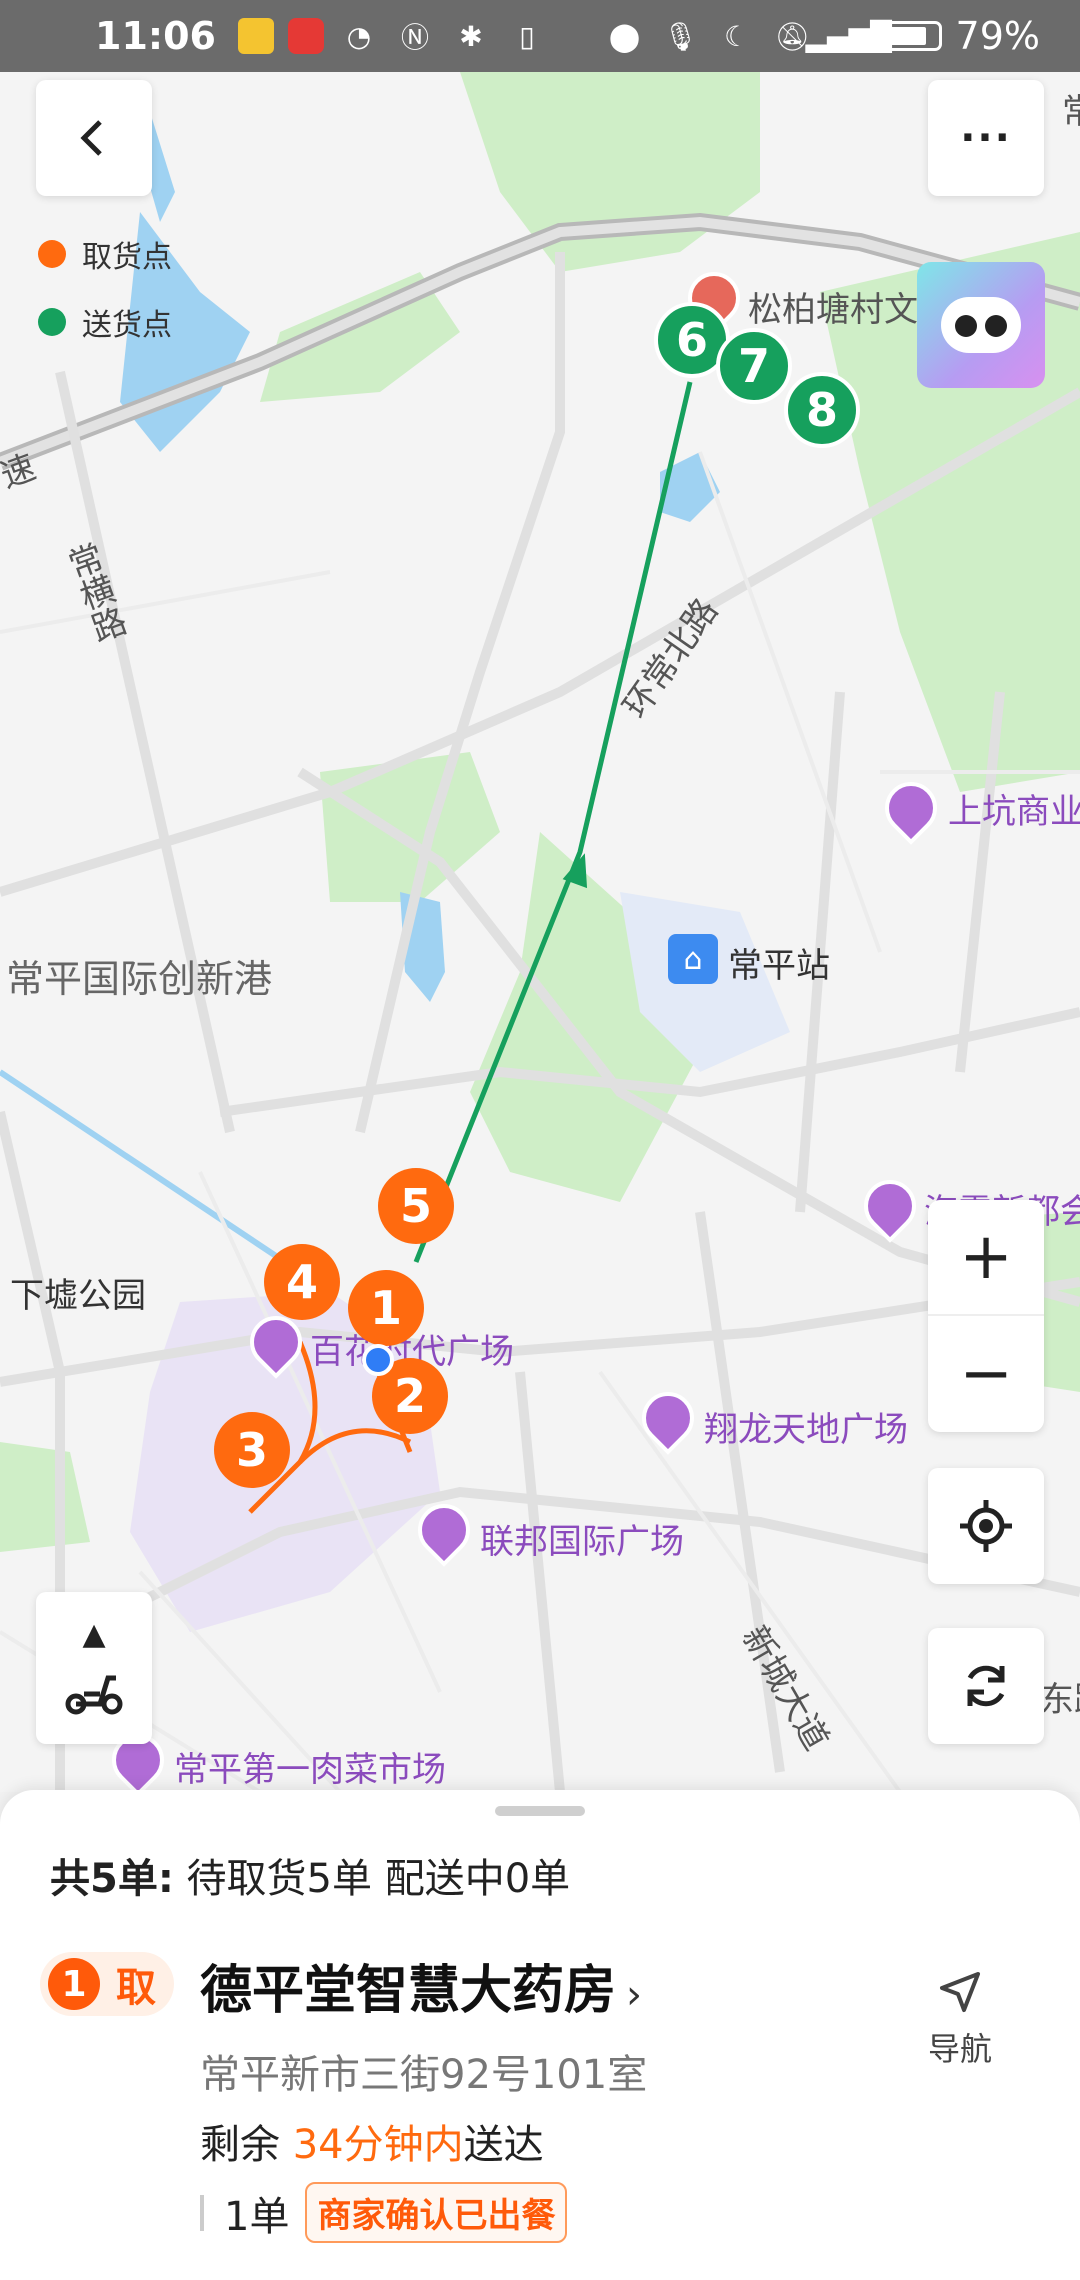 This screenshot has height=2280, width=1080. I want to click on pickup-marker-1: 1, so click(386, 1308).